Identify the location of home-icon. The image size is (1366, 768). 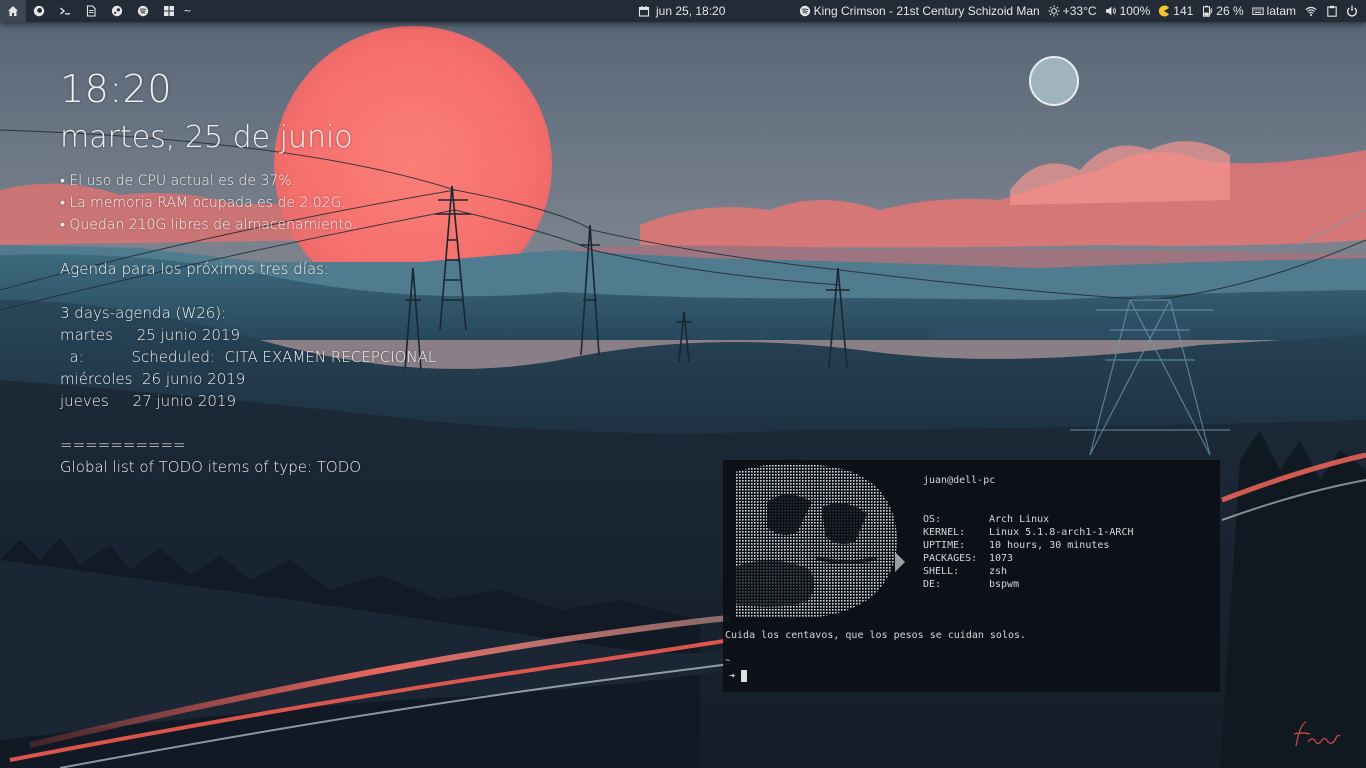
(13, 11).